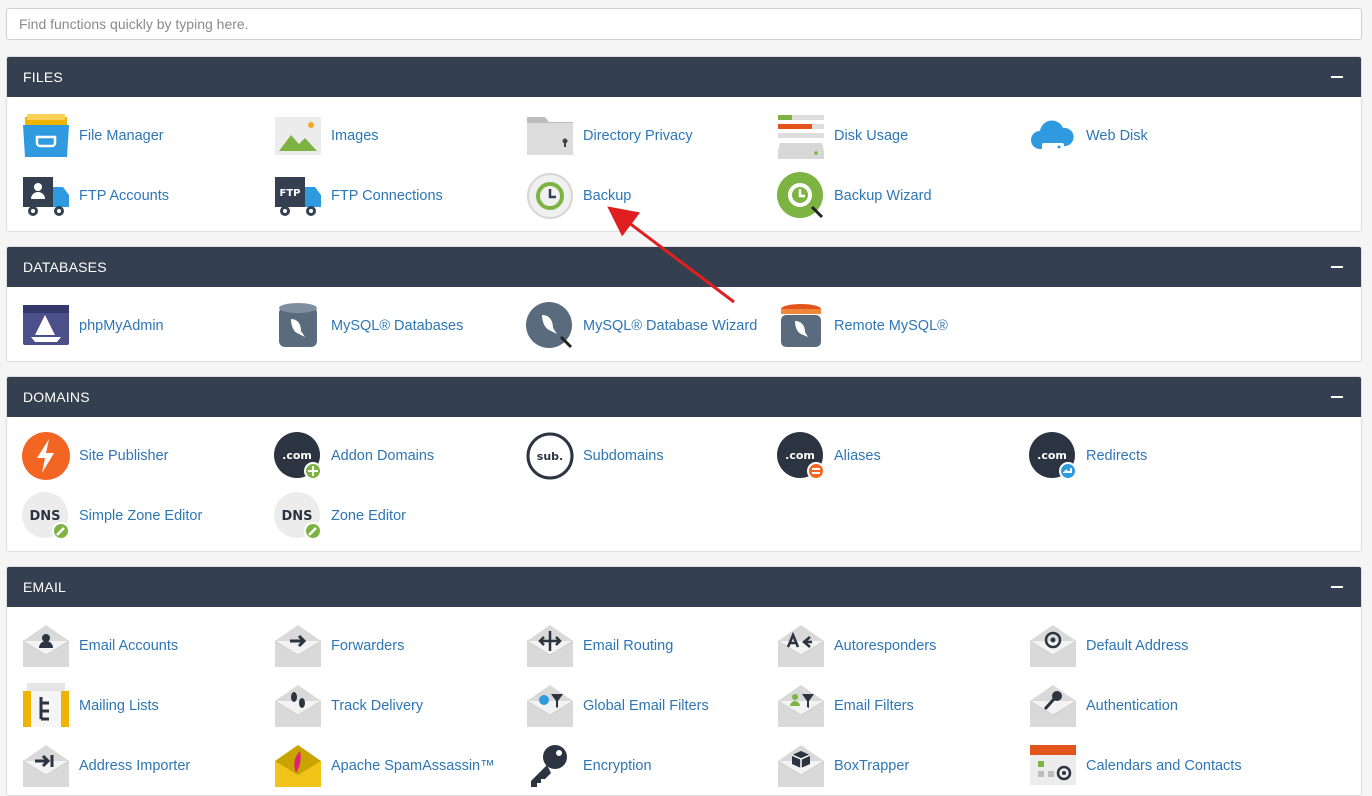  Describe the element at coordinates (387, 196) in the screenshot. I see `ftp-connections-label: FTP Connections` at that location.